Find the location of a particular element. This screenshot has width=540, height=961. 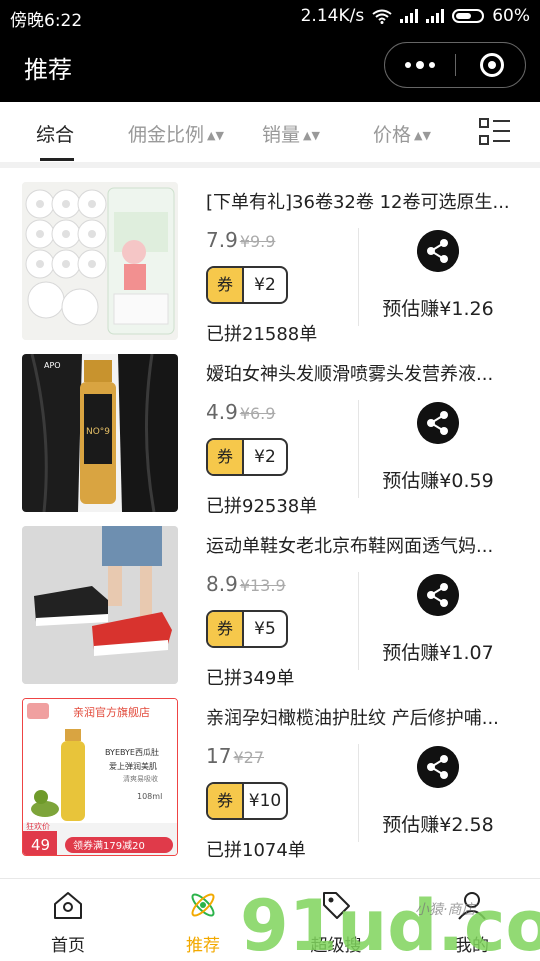

tab-label: 价格 is located at coordinates (392, 135).